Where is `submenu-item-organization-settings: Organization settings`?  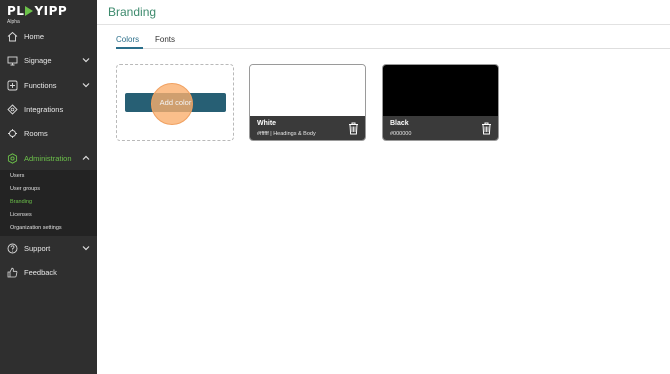 submenu-item-organization-settings: Organization settings is located at coordinates (36, 228).